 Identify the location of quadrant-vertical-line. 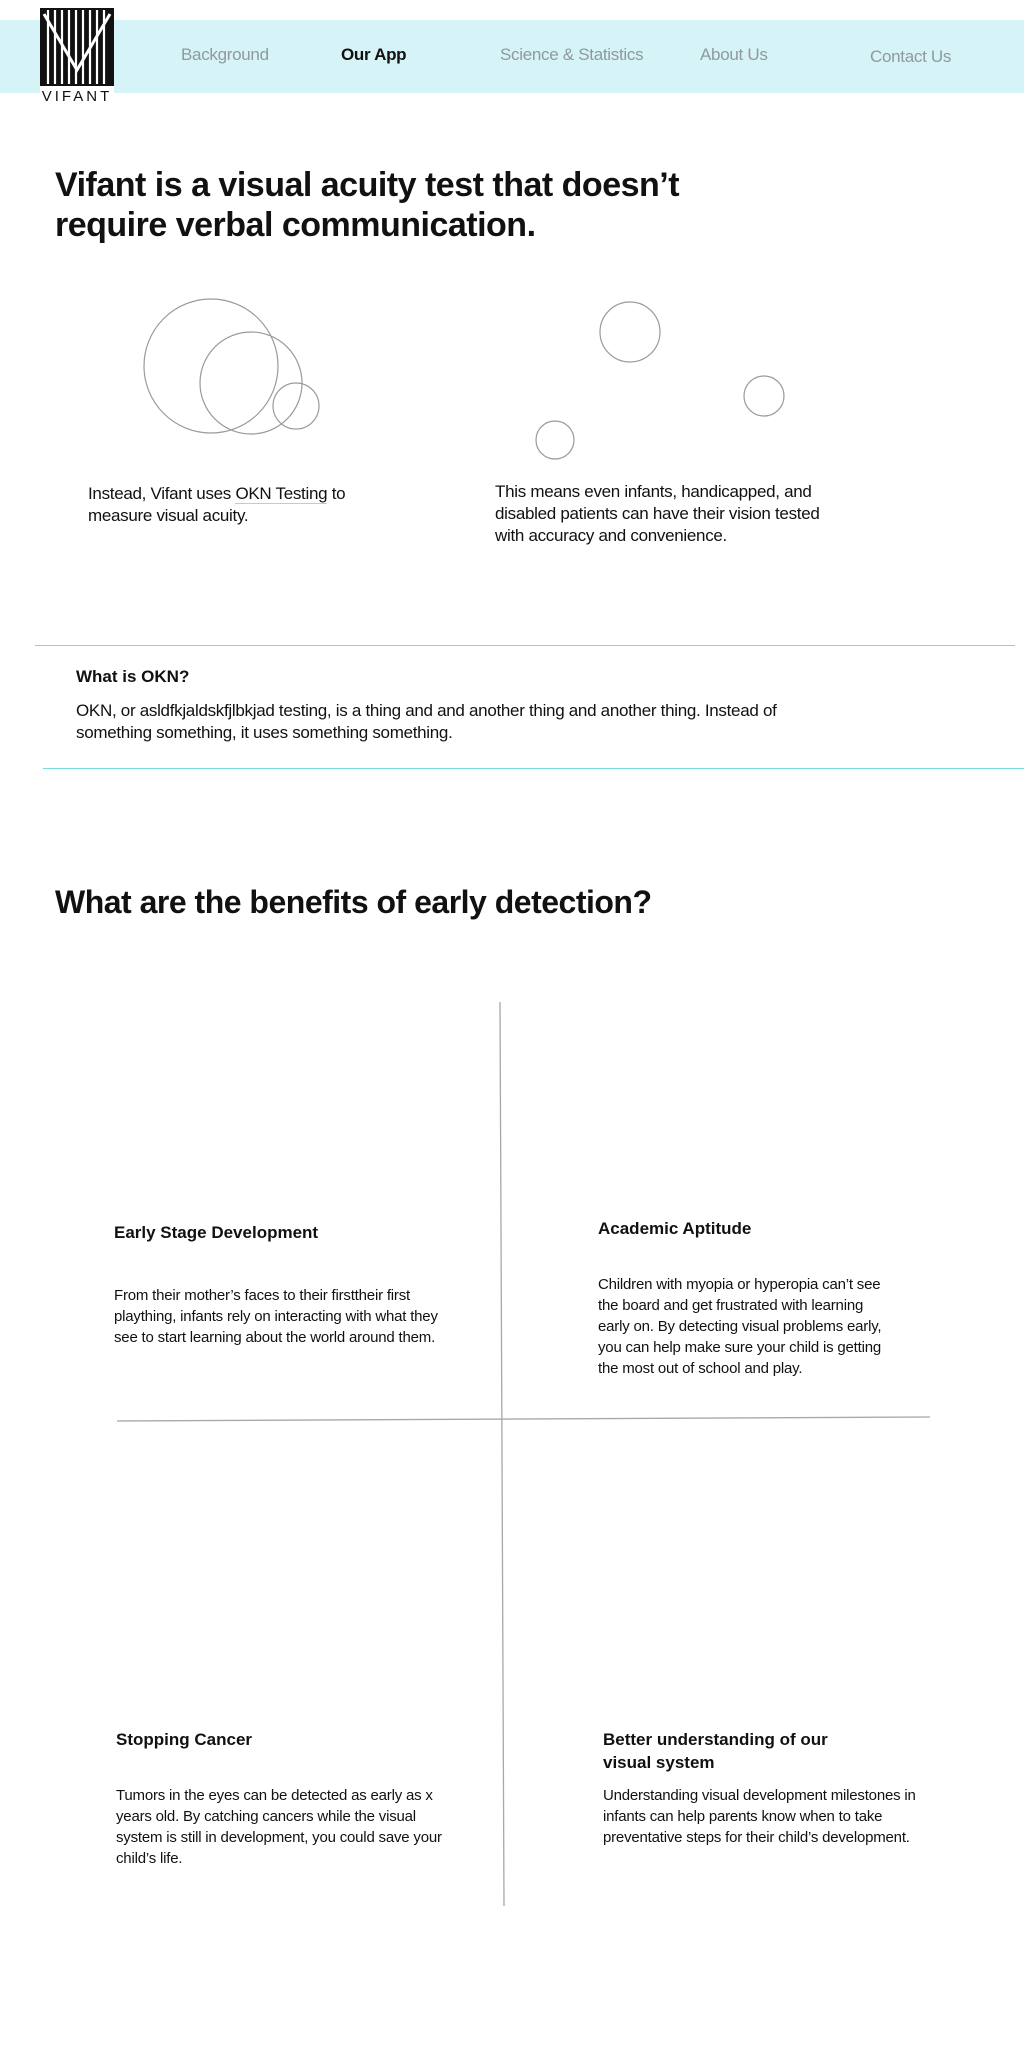
(502, 1454).